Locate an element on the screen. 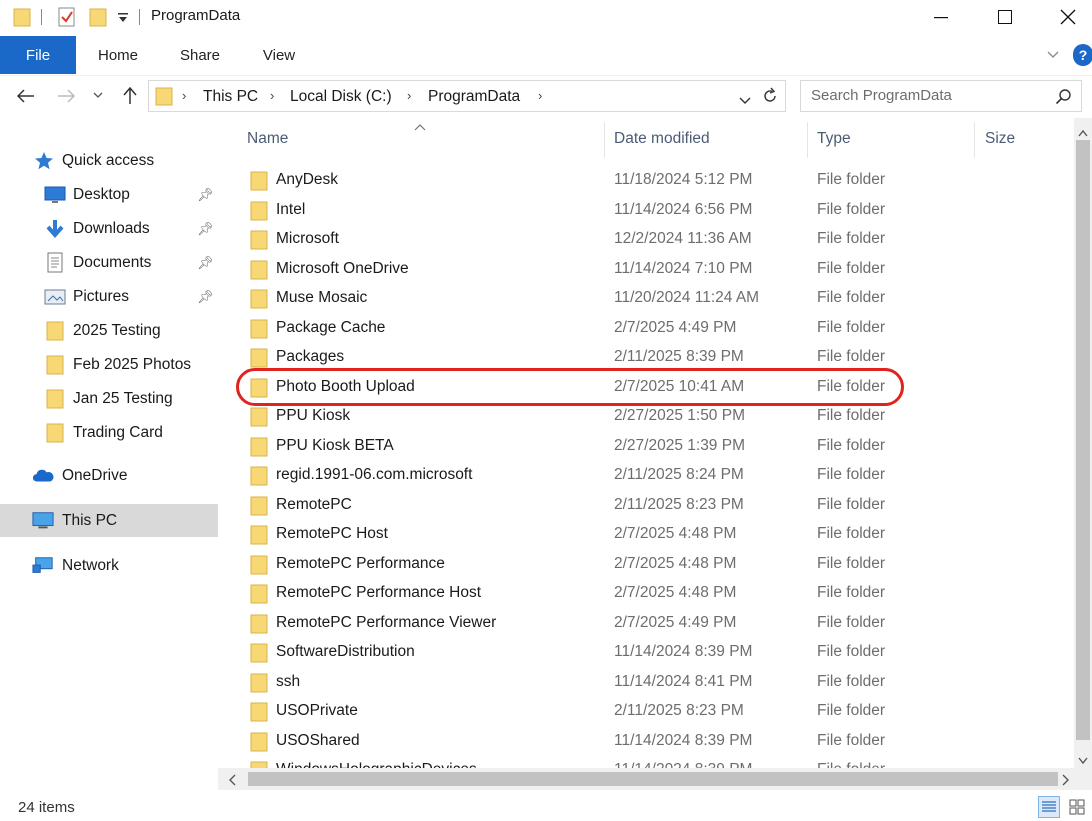  file-row: USOPrivate 2/11/2025 8:23 PM File folder is located at coordinates (646, 712).